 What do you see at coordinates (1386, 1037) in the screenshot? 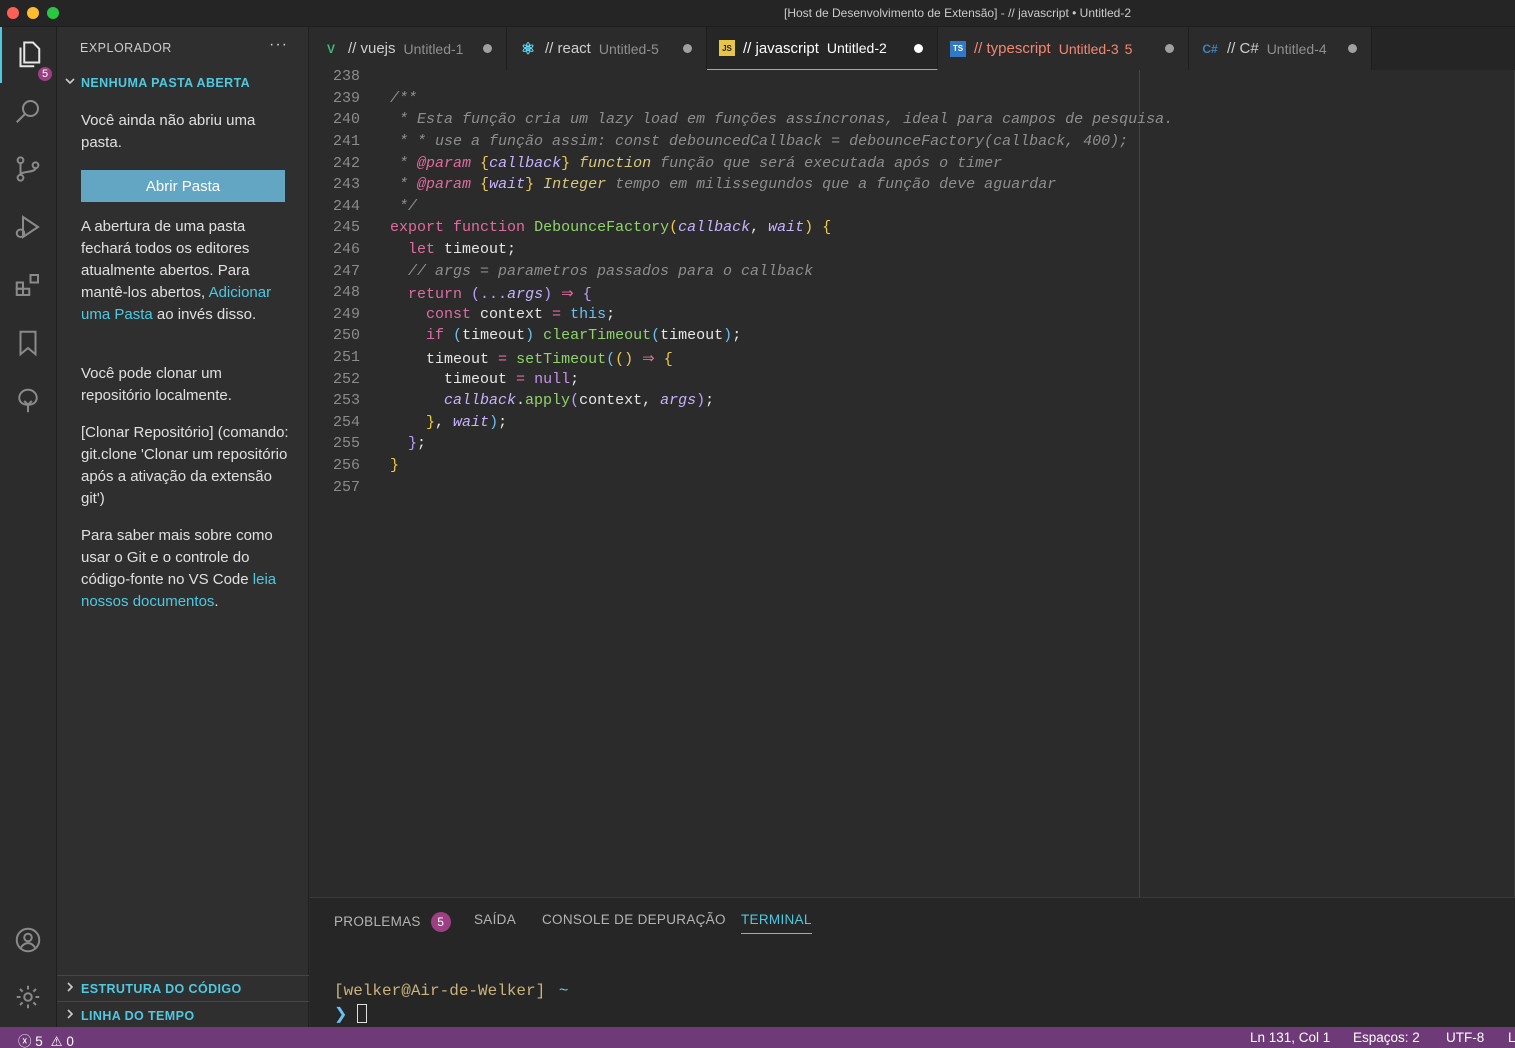
I see `indentation-status: Espaços: 2` at bounding box center [1386, 1037].